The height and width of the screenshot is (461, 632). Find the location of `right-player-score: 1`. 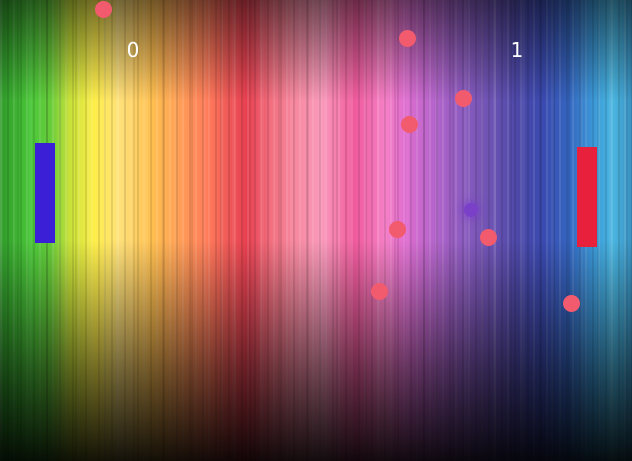

right-player-score: 1 is located at coordinates (517, 50).